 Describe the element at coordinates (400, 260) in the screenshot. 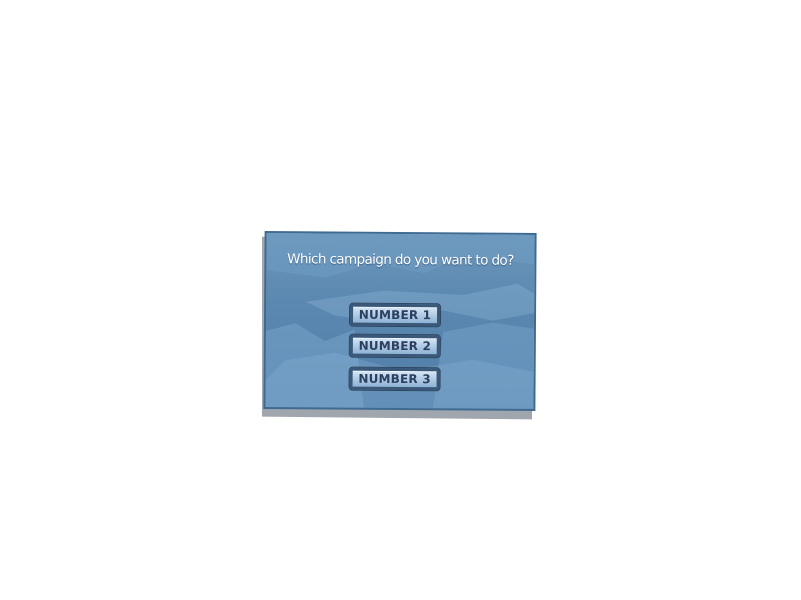

I see `campaign-question: Which campaign do you want to do?` at that location.